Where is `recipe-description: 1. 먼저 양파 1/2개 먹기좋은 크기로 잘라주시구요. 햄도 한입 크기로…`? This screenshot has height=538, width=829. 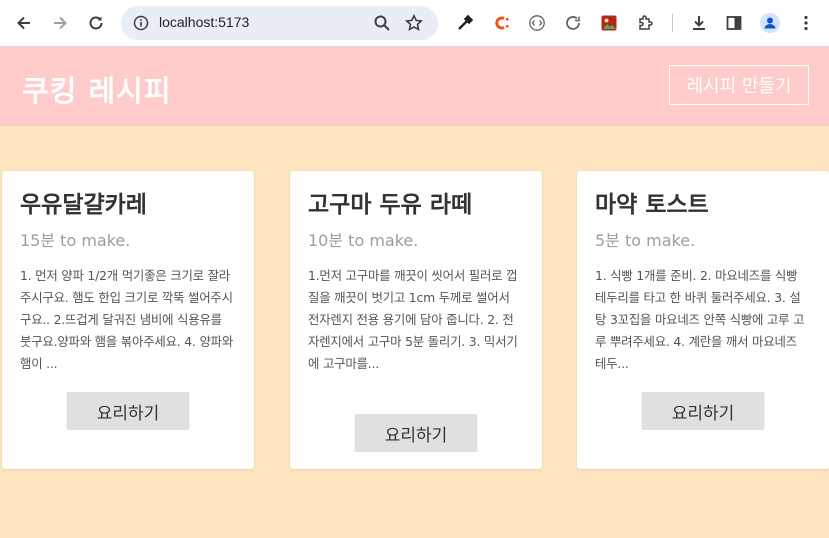 recipe-description: 1. 먼저 양파 1/2개 먹기좋은 크기로 잘라주시구요. 햄도 한입 크기로… is located at coordinates (127, 319).